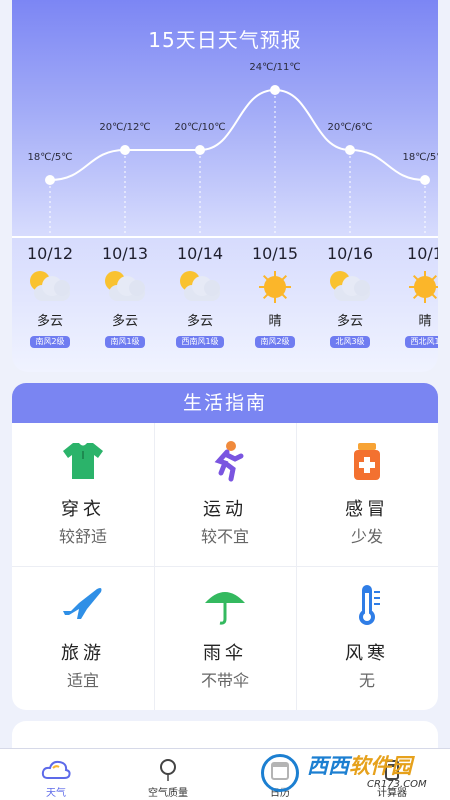  I want to click on watermark-logo, so click(280, 773).